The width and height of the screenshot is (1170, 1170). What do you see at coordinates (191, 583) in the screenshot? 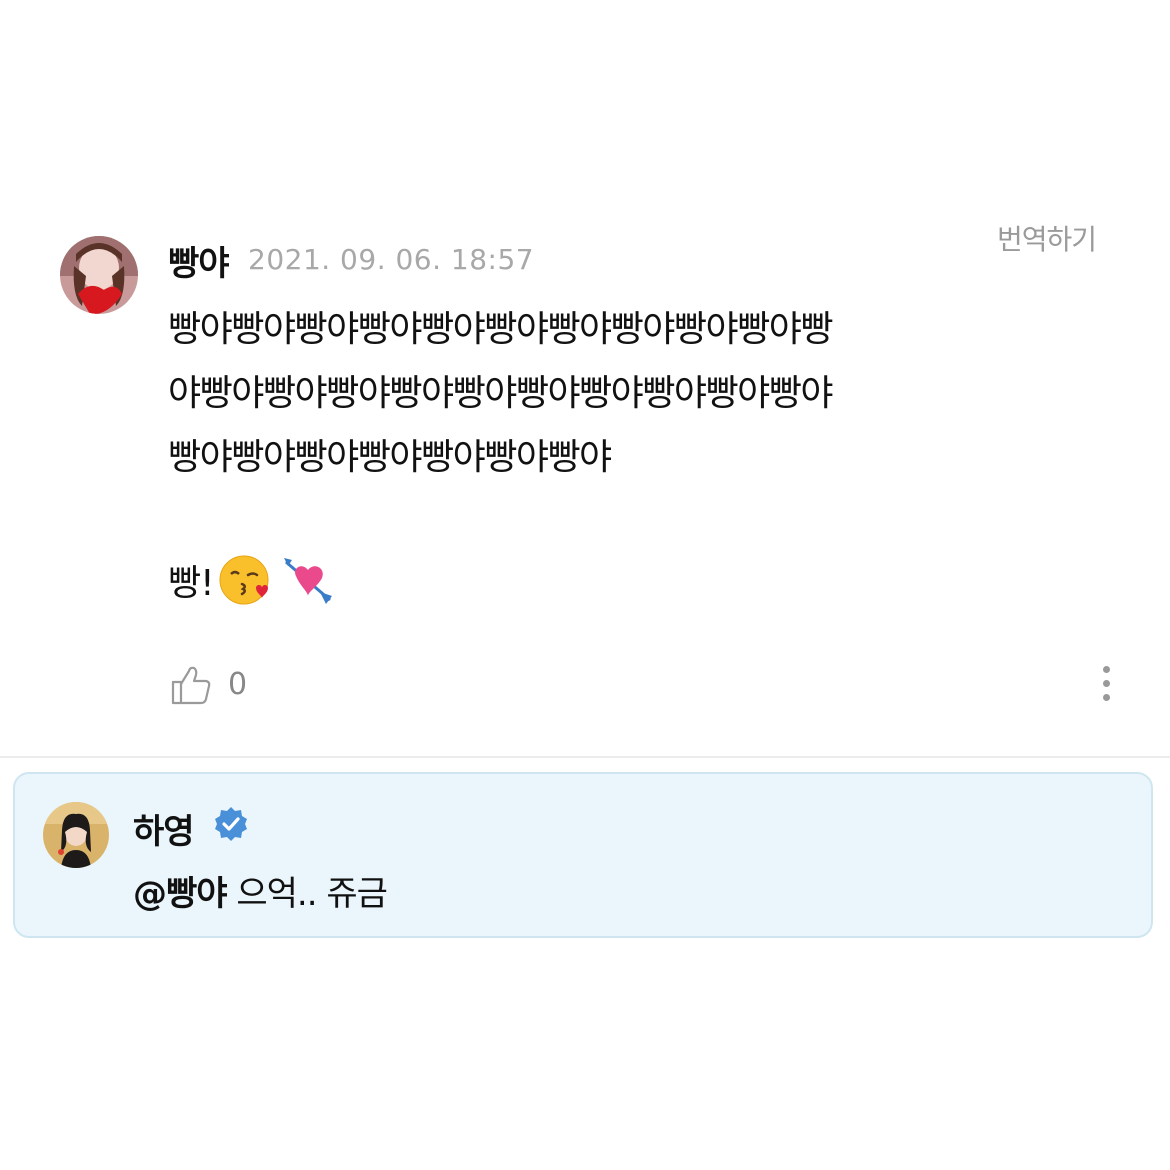
I see `comment-exclaim-text: 빵!` at bounding box center [191, 583].